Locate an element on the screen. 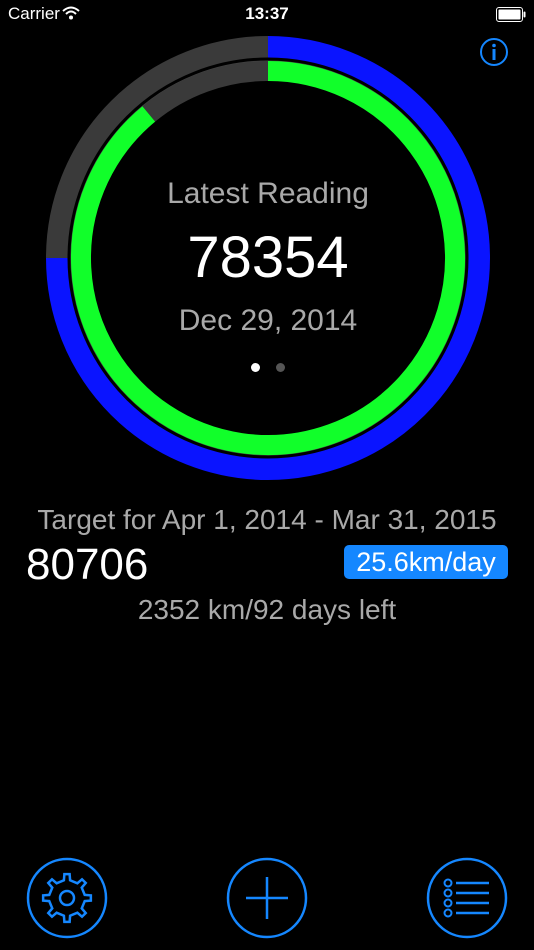 The image size is (534, 950). target-period-label: Target for Apr 1, 2014 - Mar 31, 2015 is located at coordinates (267, 519).